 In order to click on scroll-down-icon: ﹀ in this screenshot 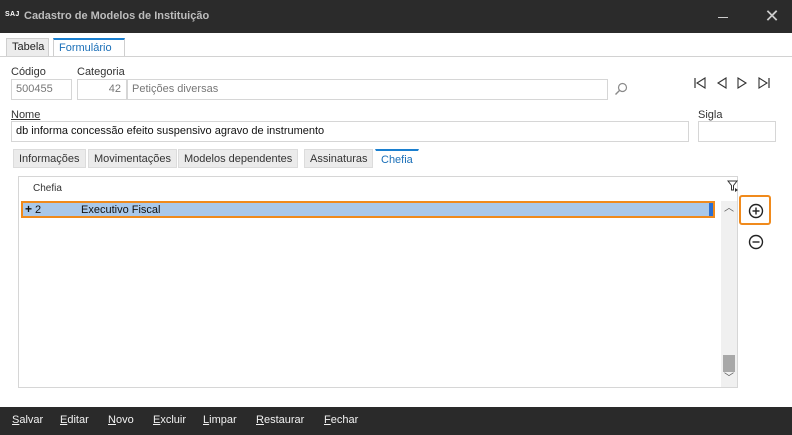, I will do `click(729, 379)`.